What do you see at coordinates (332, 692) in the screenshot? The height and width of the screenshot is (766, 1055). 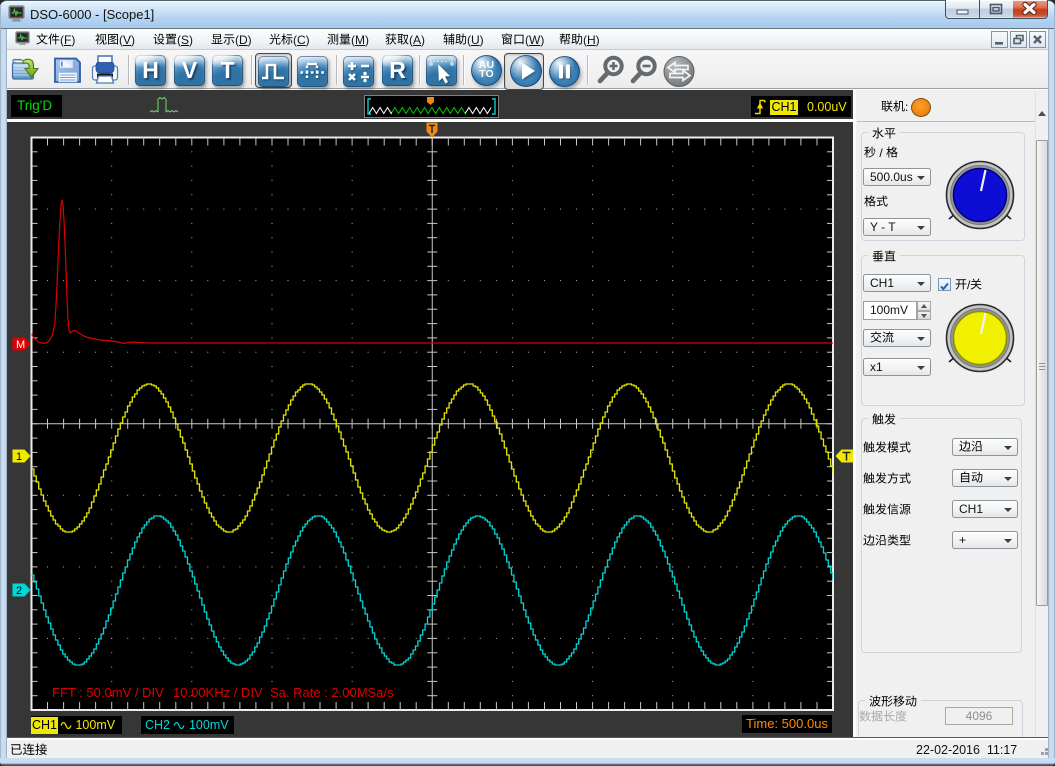 I see `svg-text: Sa. Rate : 2.00MSa/s` at bounding box center [332, 692].